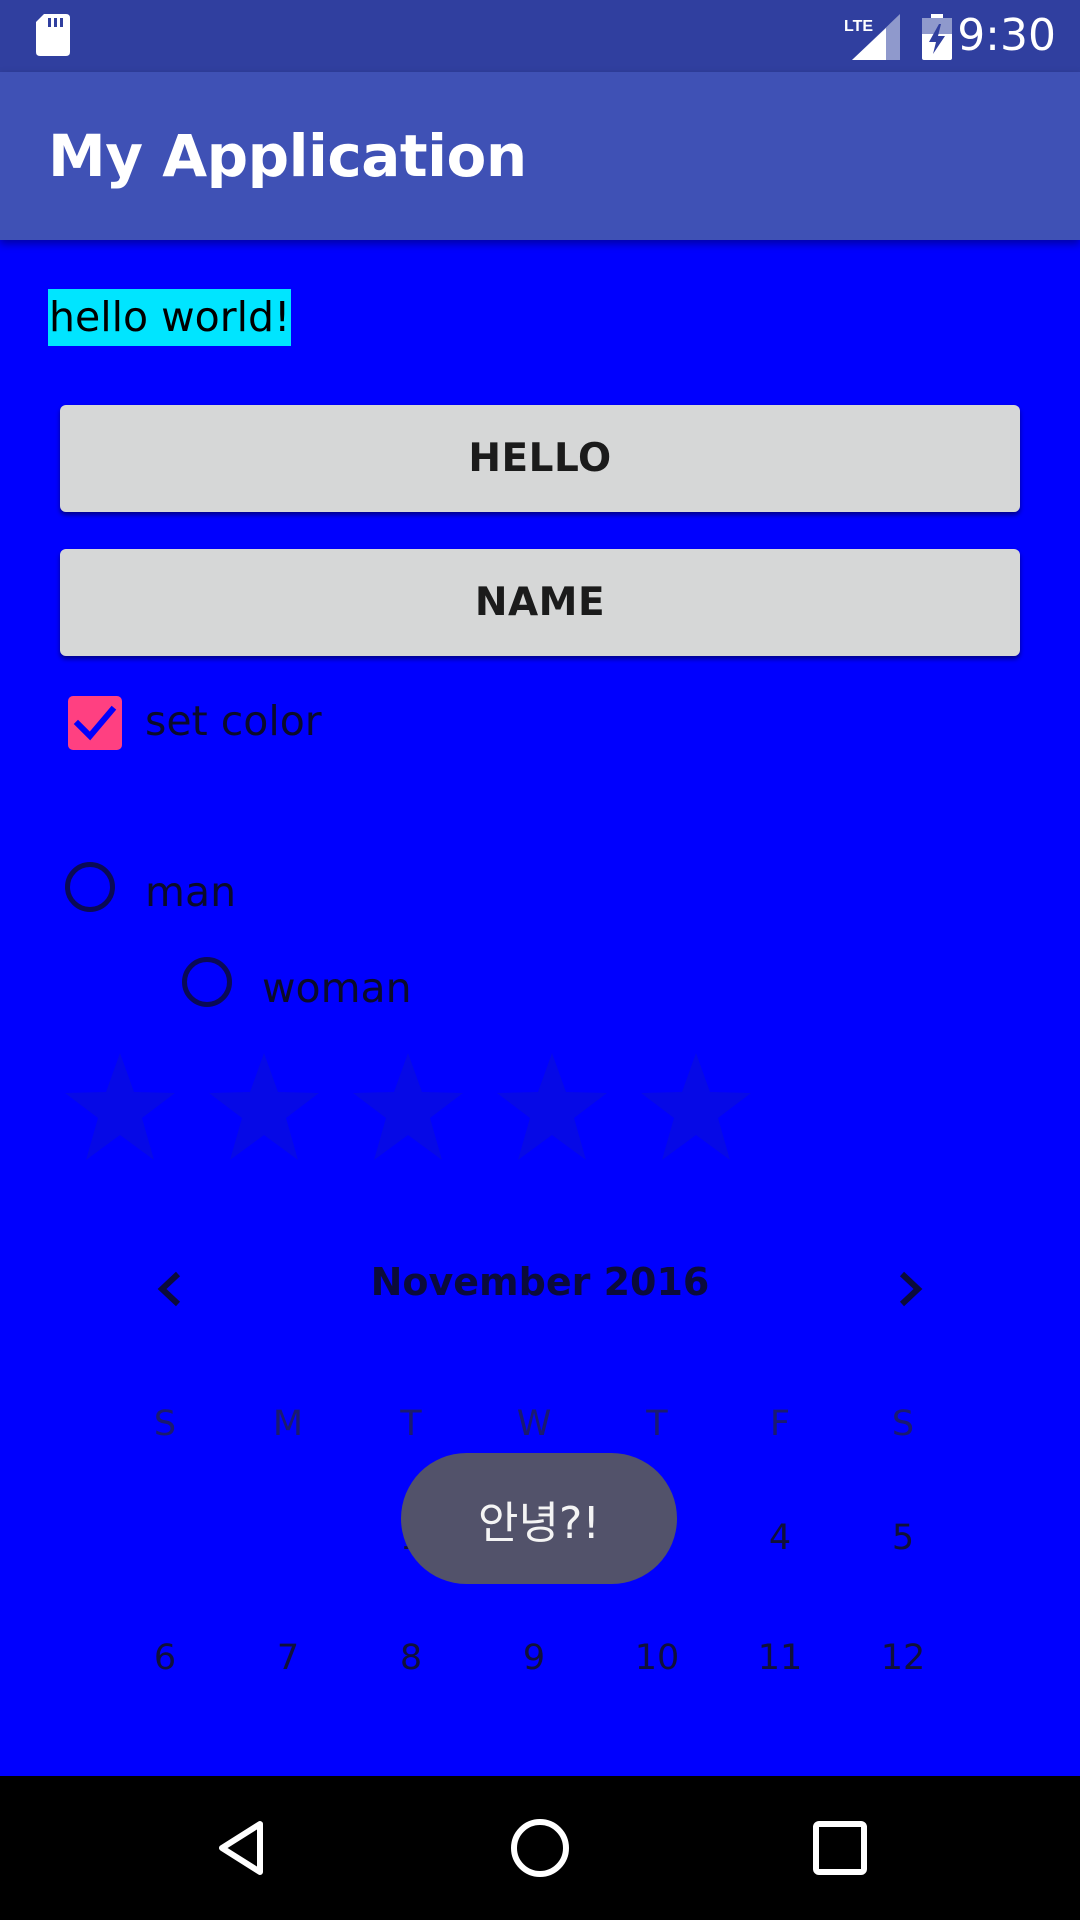 The image size is (1080, 1920). I want to click on weekday-label: F, so click(780, 1424).